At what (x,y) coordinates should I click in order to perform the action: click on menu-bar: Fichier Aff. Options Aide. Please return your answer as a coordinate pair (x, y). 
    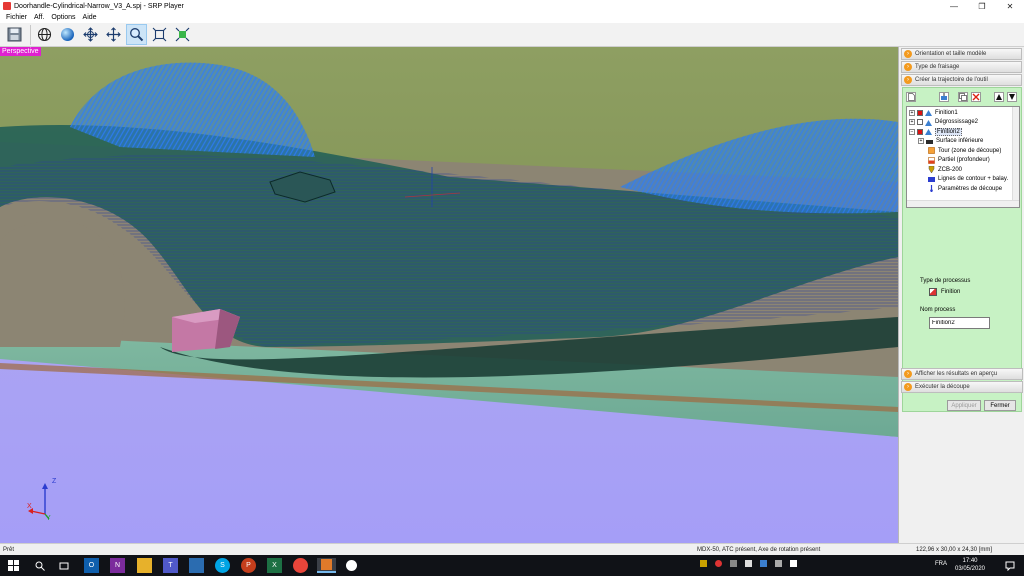
    Looking at the image, I should click on (512, 17).